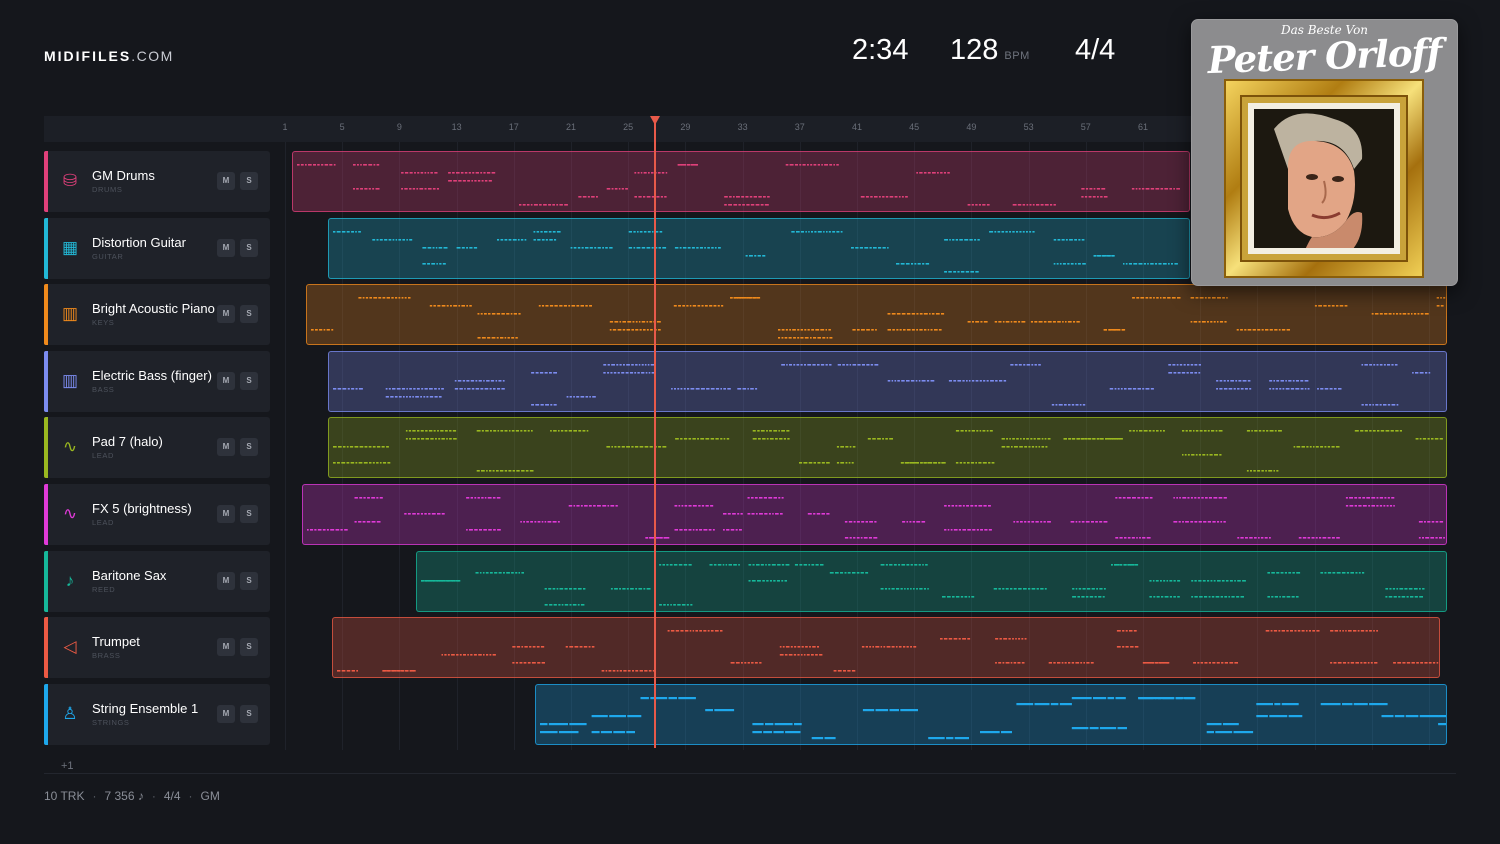  Describe the element at coordinates (67, 766) in the screenshot. I see `more-tracks-indicator: +1` at that location.